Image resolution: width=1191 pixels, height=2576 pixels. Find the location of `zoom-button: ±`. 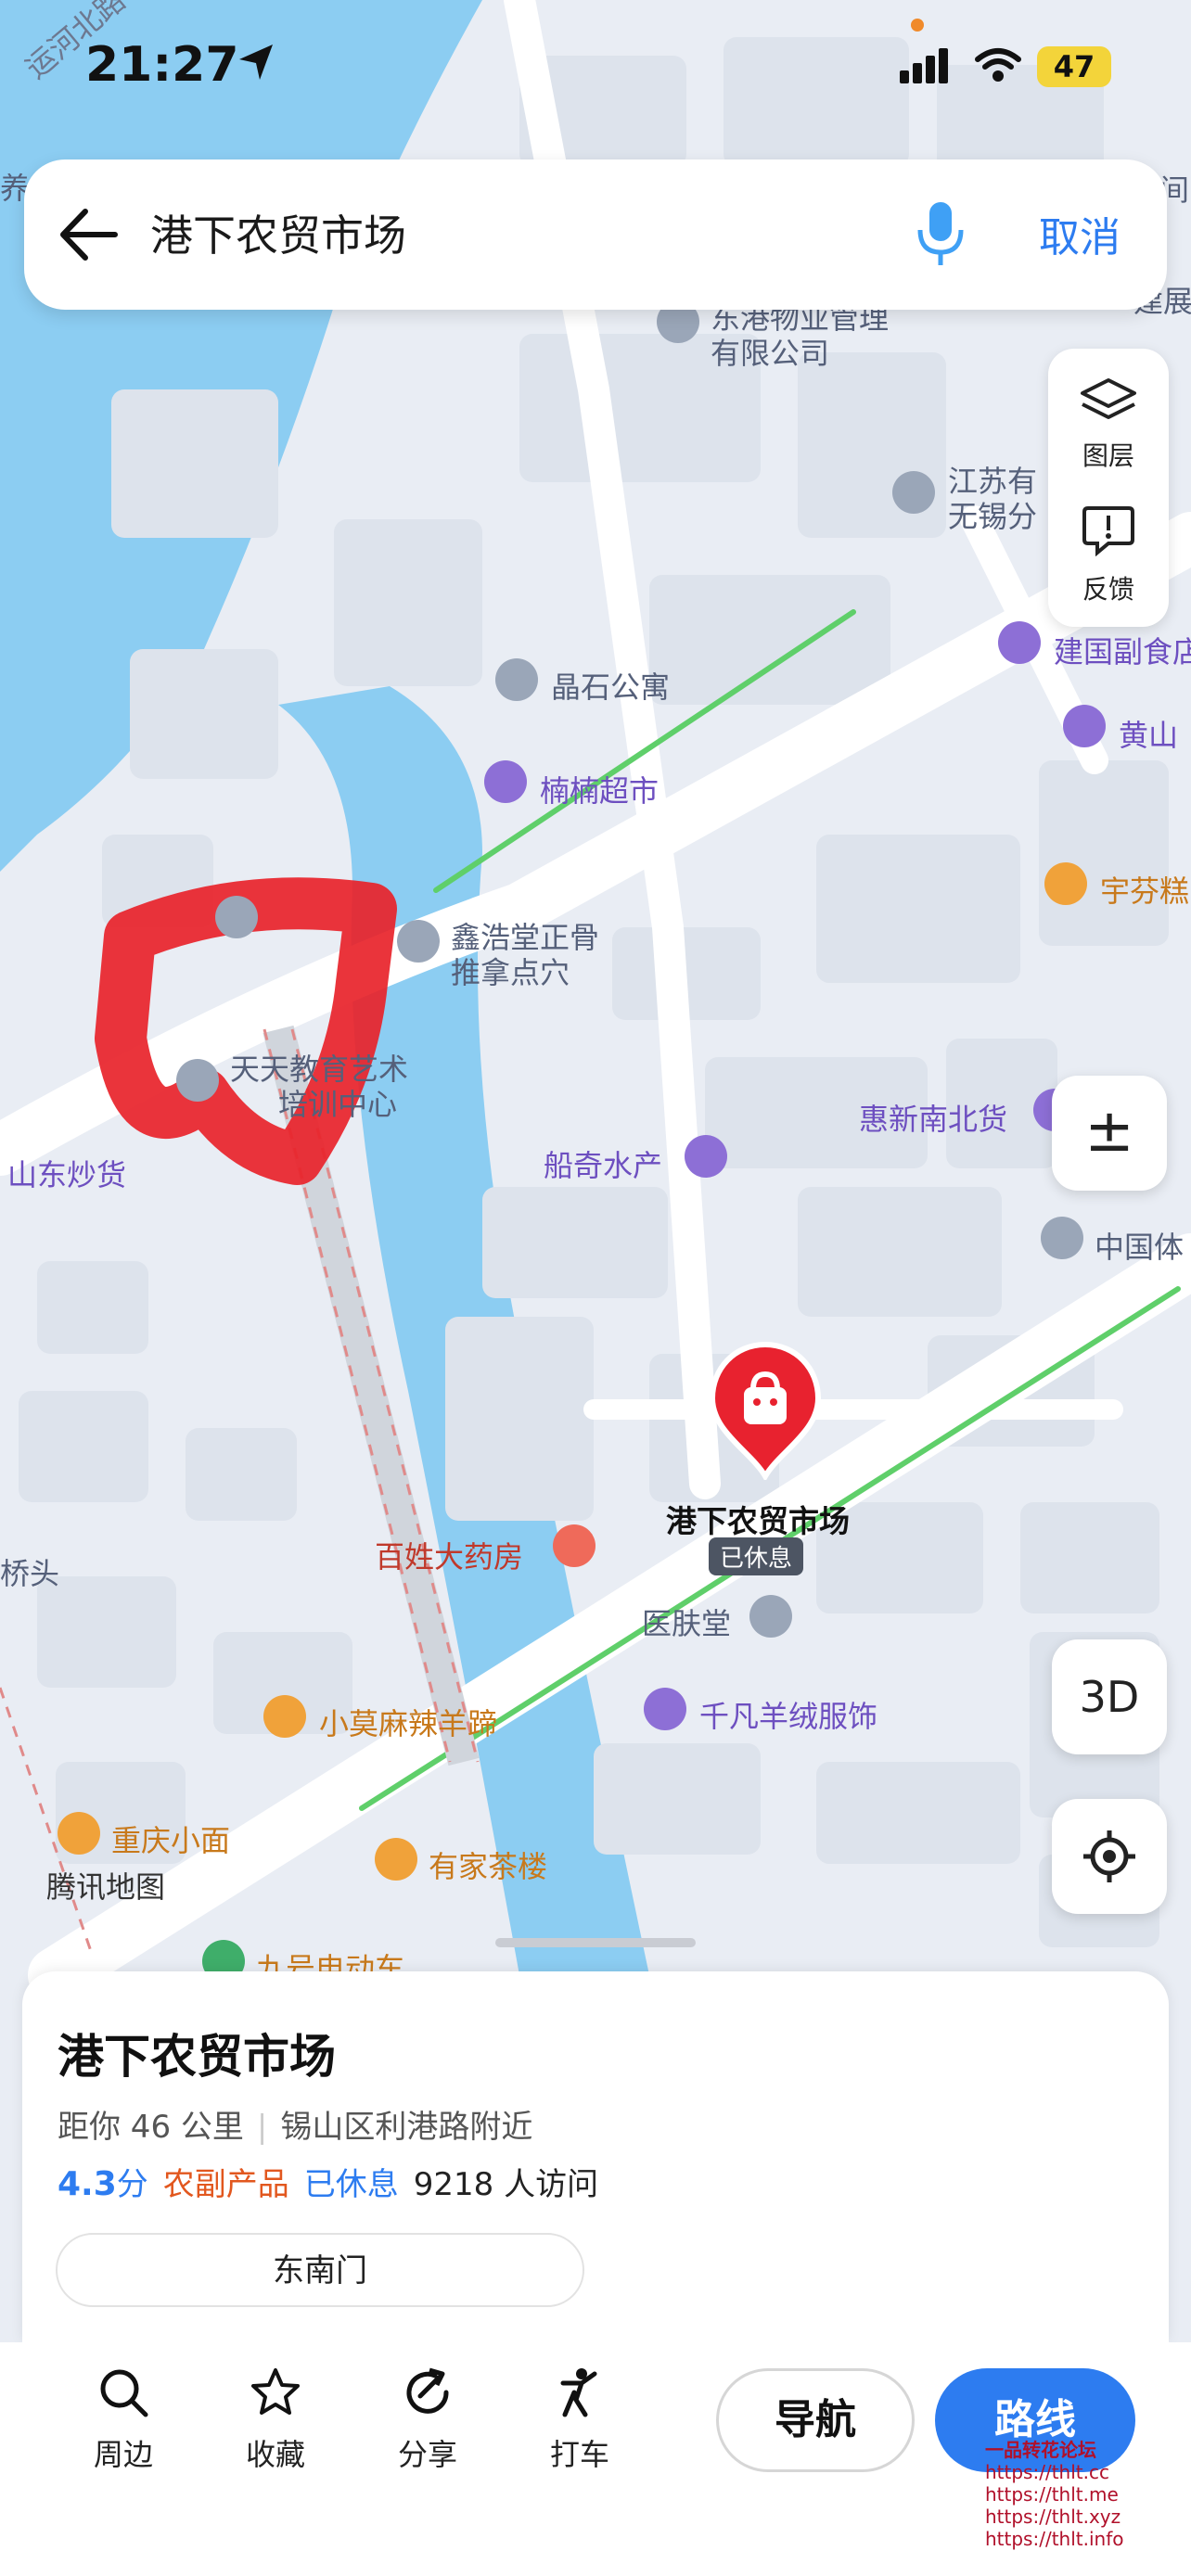

zoom-button: ± is located at coordinates (1110, 1133).